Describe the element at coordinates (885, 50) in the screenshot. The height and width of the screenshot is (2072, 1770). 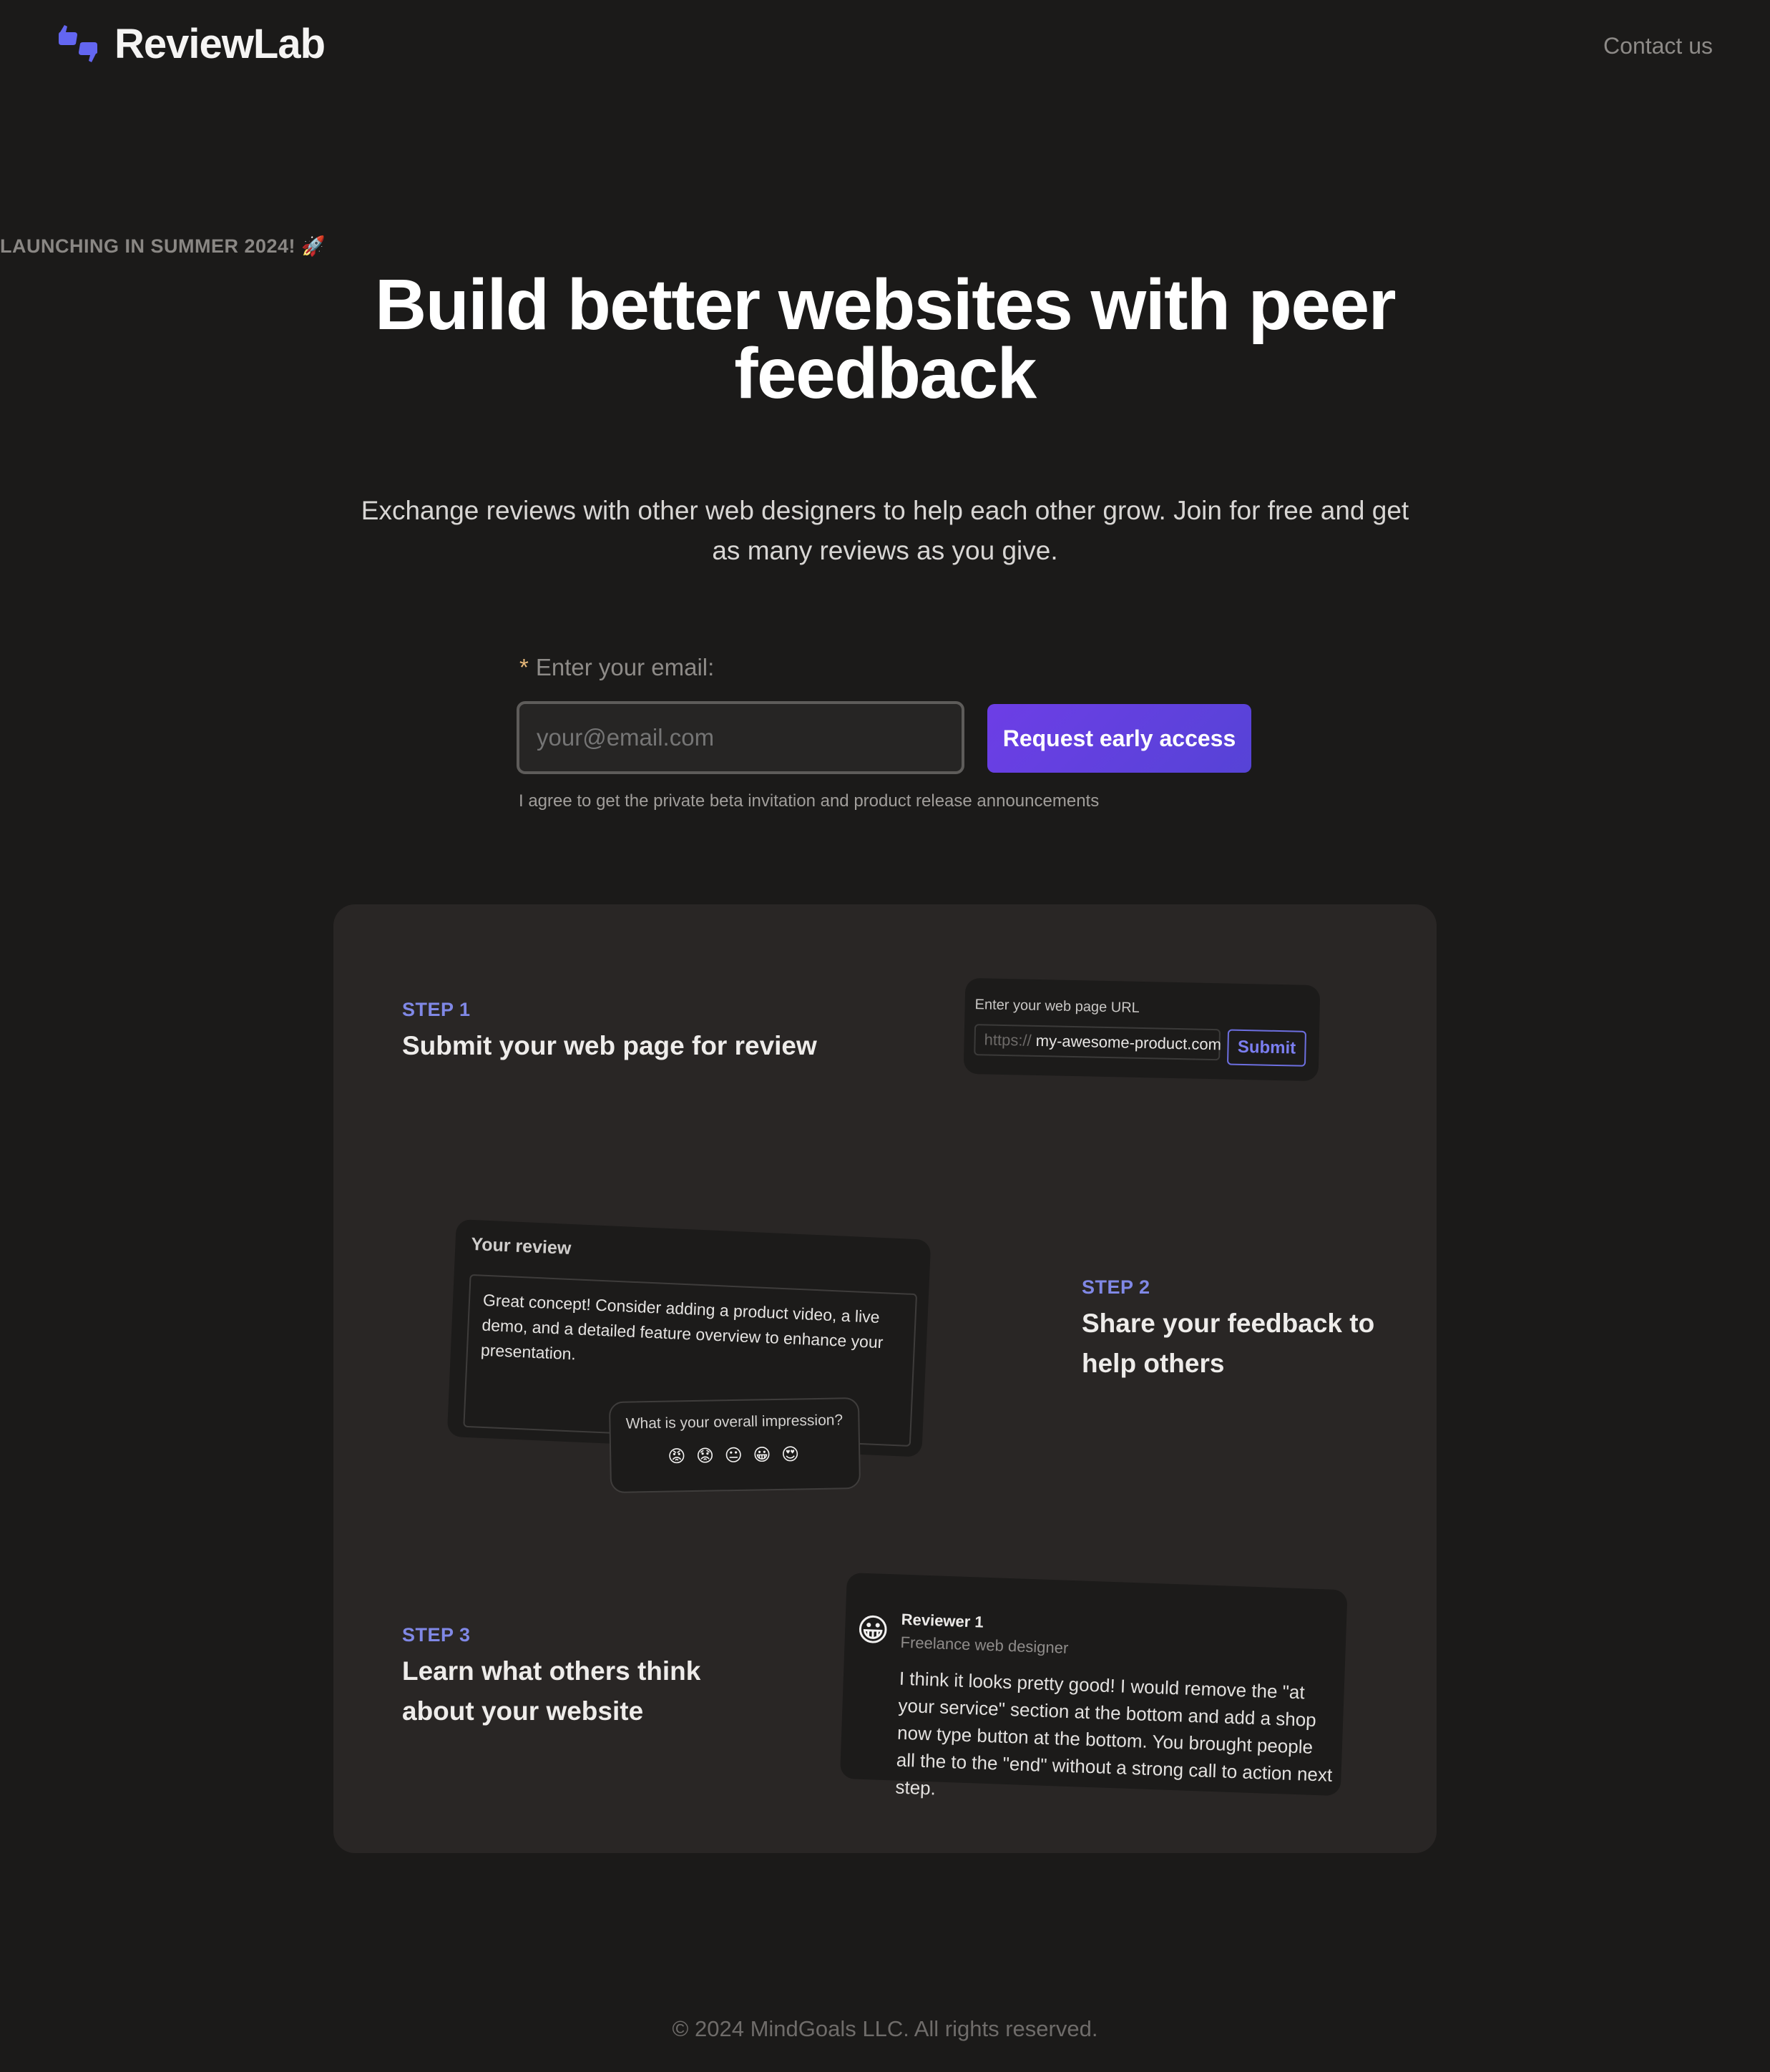
I see `site-header: ReviewLab Contact us` at that location.